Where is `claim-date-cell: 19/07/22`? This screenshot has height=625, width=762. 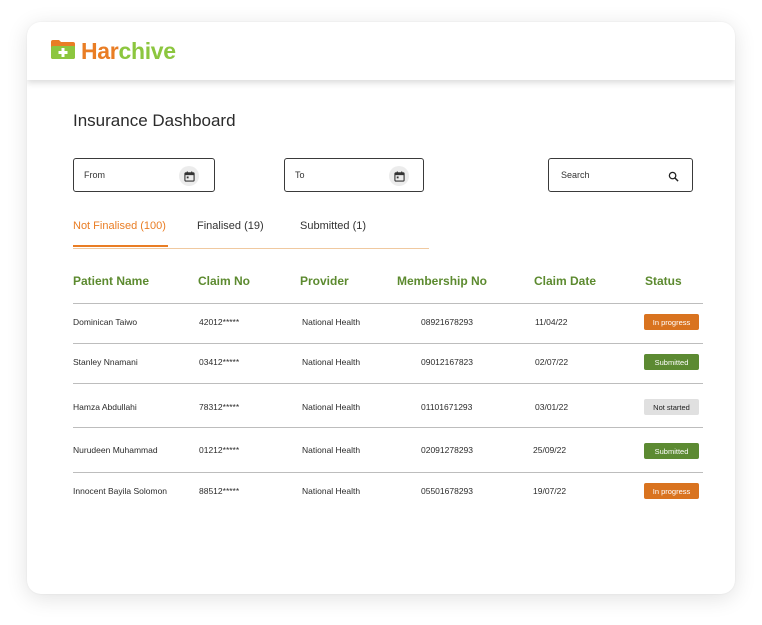
claim-date-cell: 19/07/22 is located at coordinates (550, 491).